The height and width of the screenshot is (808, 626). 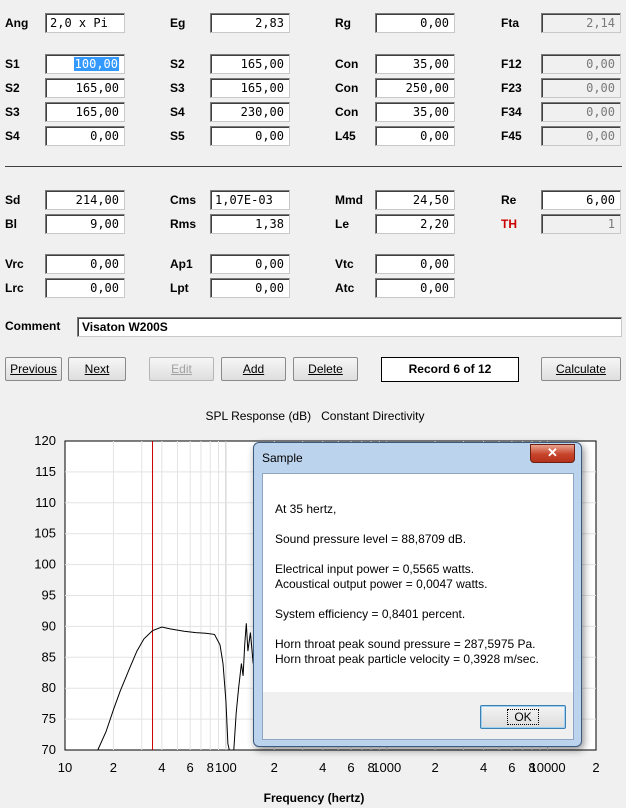 I want to click on param-label-1-2: Con, so click(x=347, y=64).